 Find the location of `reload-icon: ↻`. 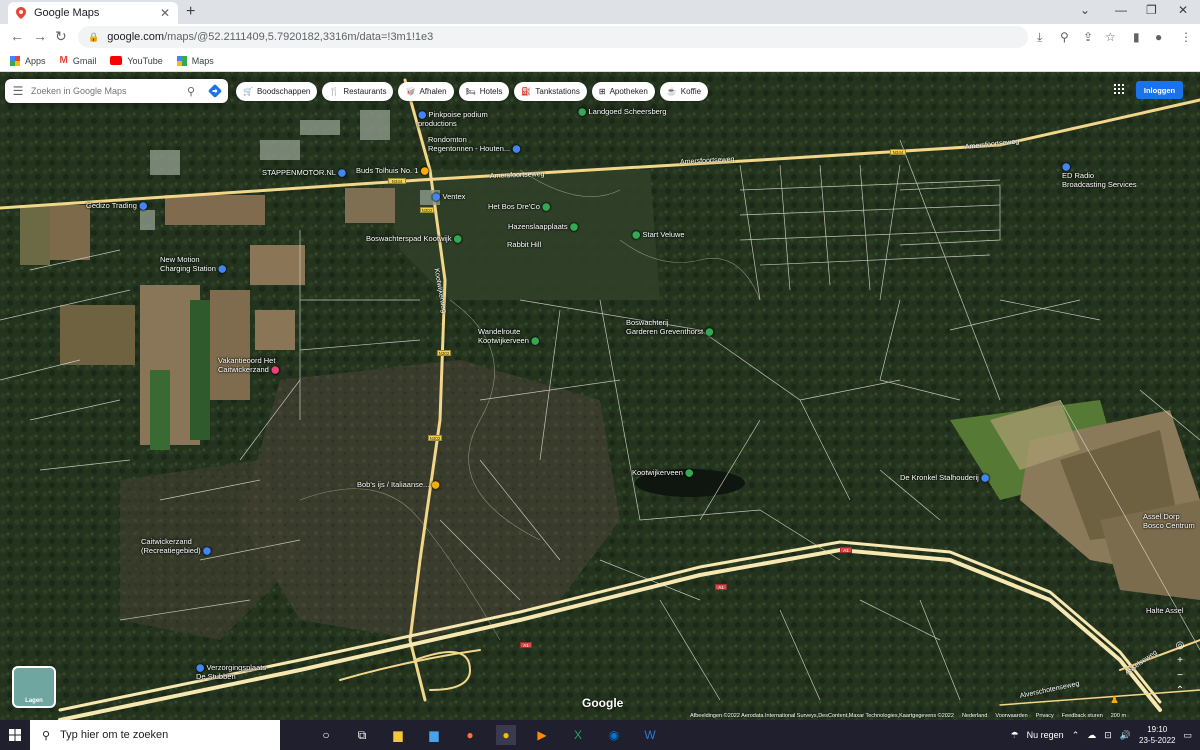

reload-icon: ↻ is located at coordinates (61, 36).